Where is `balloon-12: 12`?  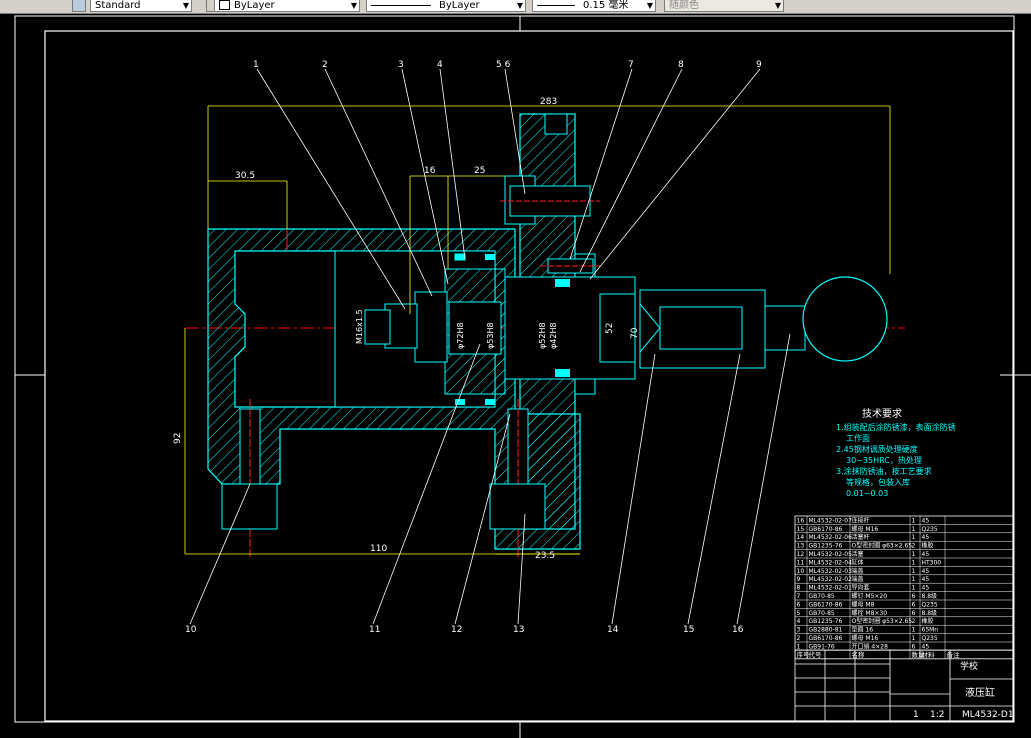
balloon-12: 12 is located at coordinates (456, 630).